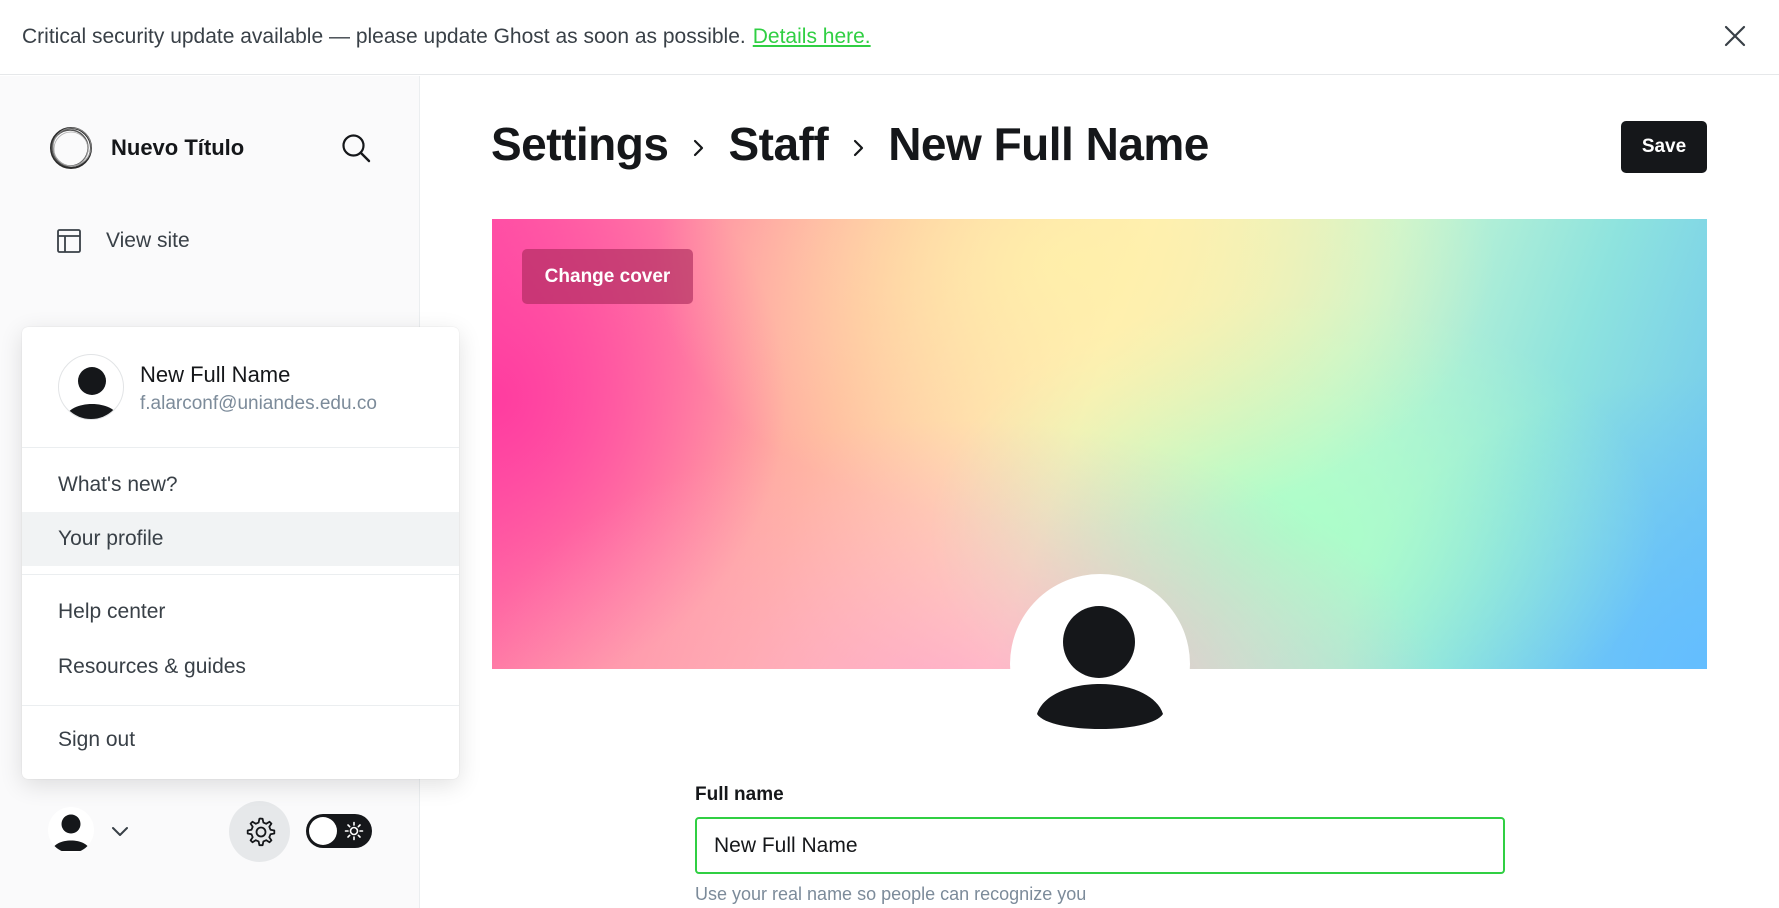 Image resolution: width=1779 pixels, height=908 pixels. What do you see at coordinates (323, 831) in the screenshot?
I see `toggle-knob` at bounding box center [323, 831].